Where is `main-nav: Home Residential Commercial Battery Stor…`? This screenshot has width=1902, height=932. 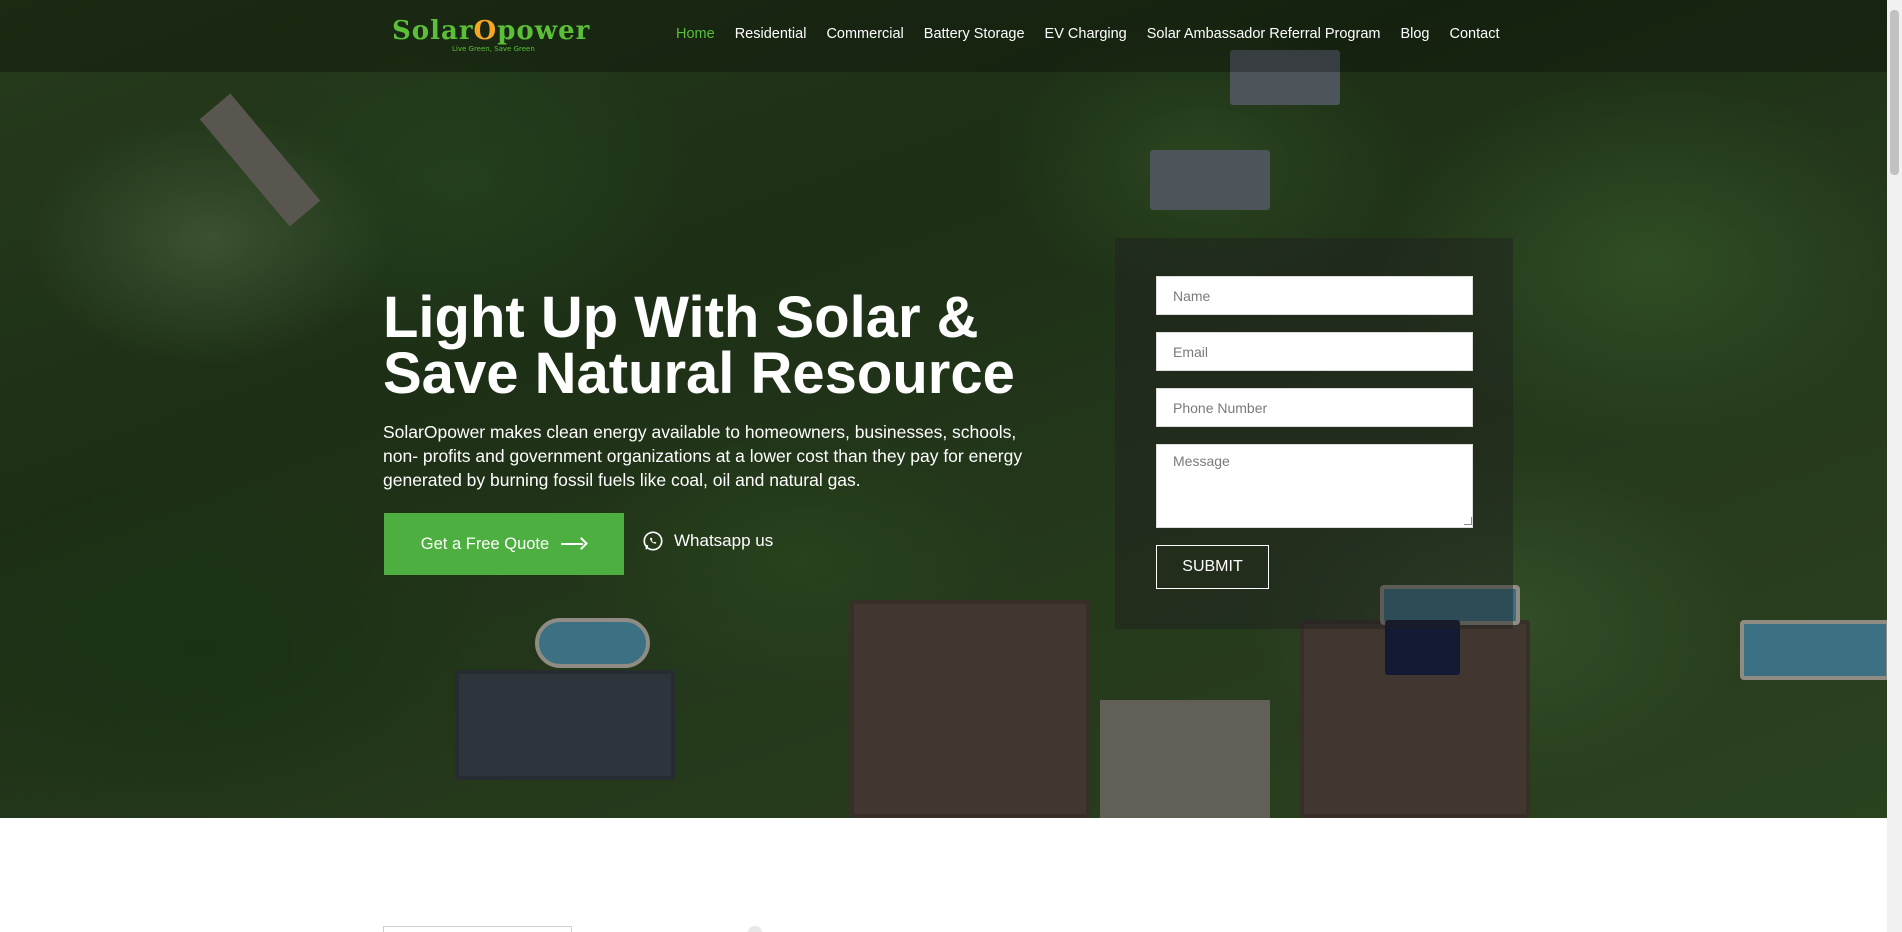 main-nav: Home Residential Commercial Battery Stor… is located at coordinates (1097, 34).